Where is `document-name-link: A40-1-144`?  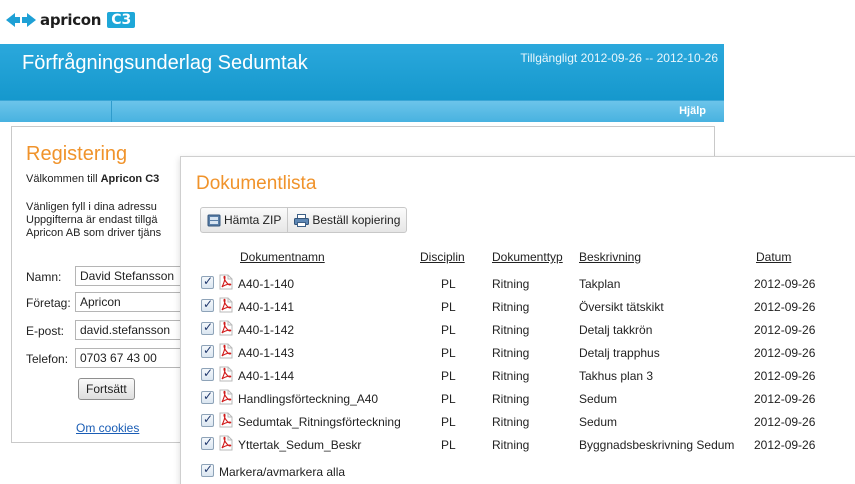 document-name-link: A40-1-144 is located at coordinates (266, 376).